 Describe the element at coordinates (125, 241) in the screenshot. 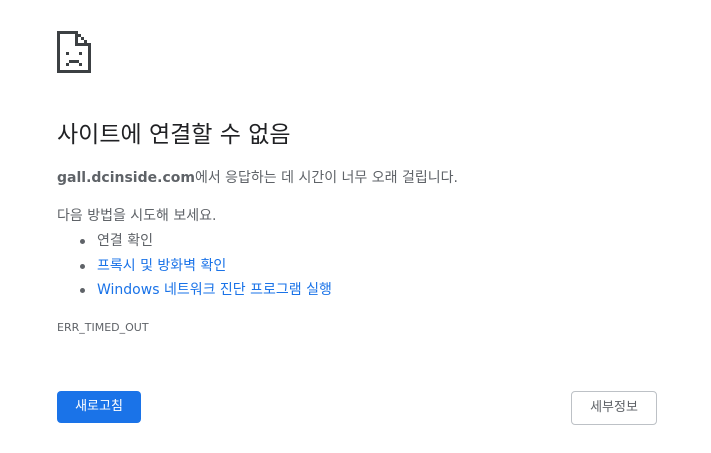

I see `suggestion-label: 연결 확인` at that location.